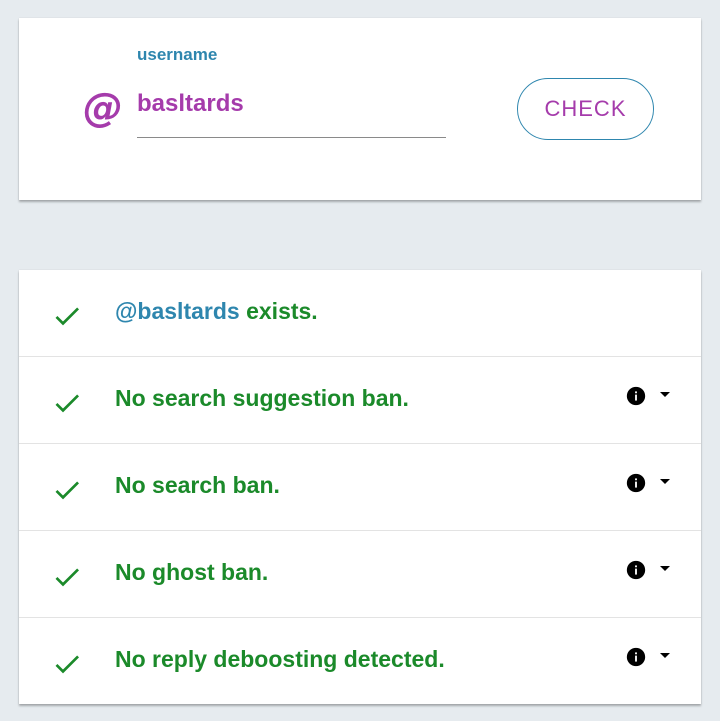 The height and width of the screenshot is (721, 720). I want to click on result-text-exists: @basltards exists., so click(216, 311).